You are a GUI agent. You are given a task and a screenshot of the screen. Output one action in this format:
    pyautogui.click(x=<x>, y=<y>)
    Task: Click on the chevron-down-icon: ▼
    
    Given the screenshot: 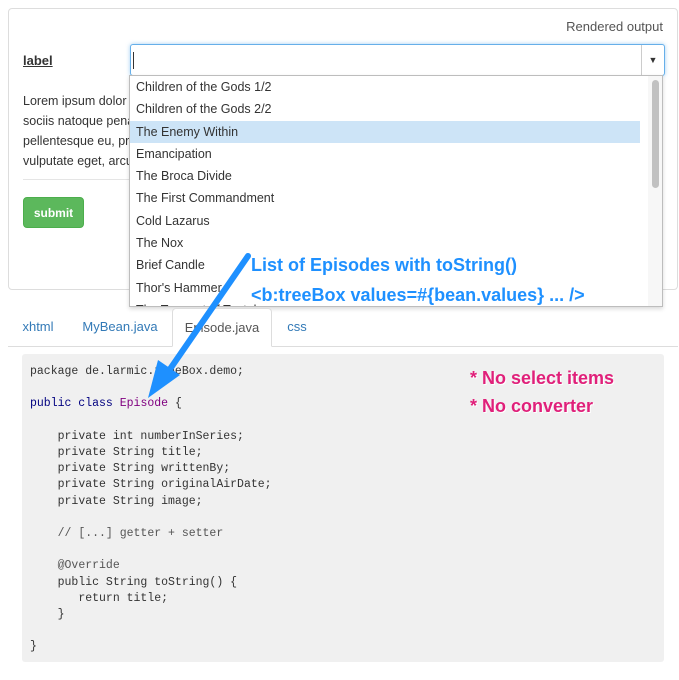 What is the action you would take?
    pyautogui.click(x=652, y=60)
    